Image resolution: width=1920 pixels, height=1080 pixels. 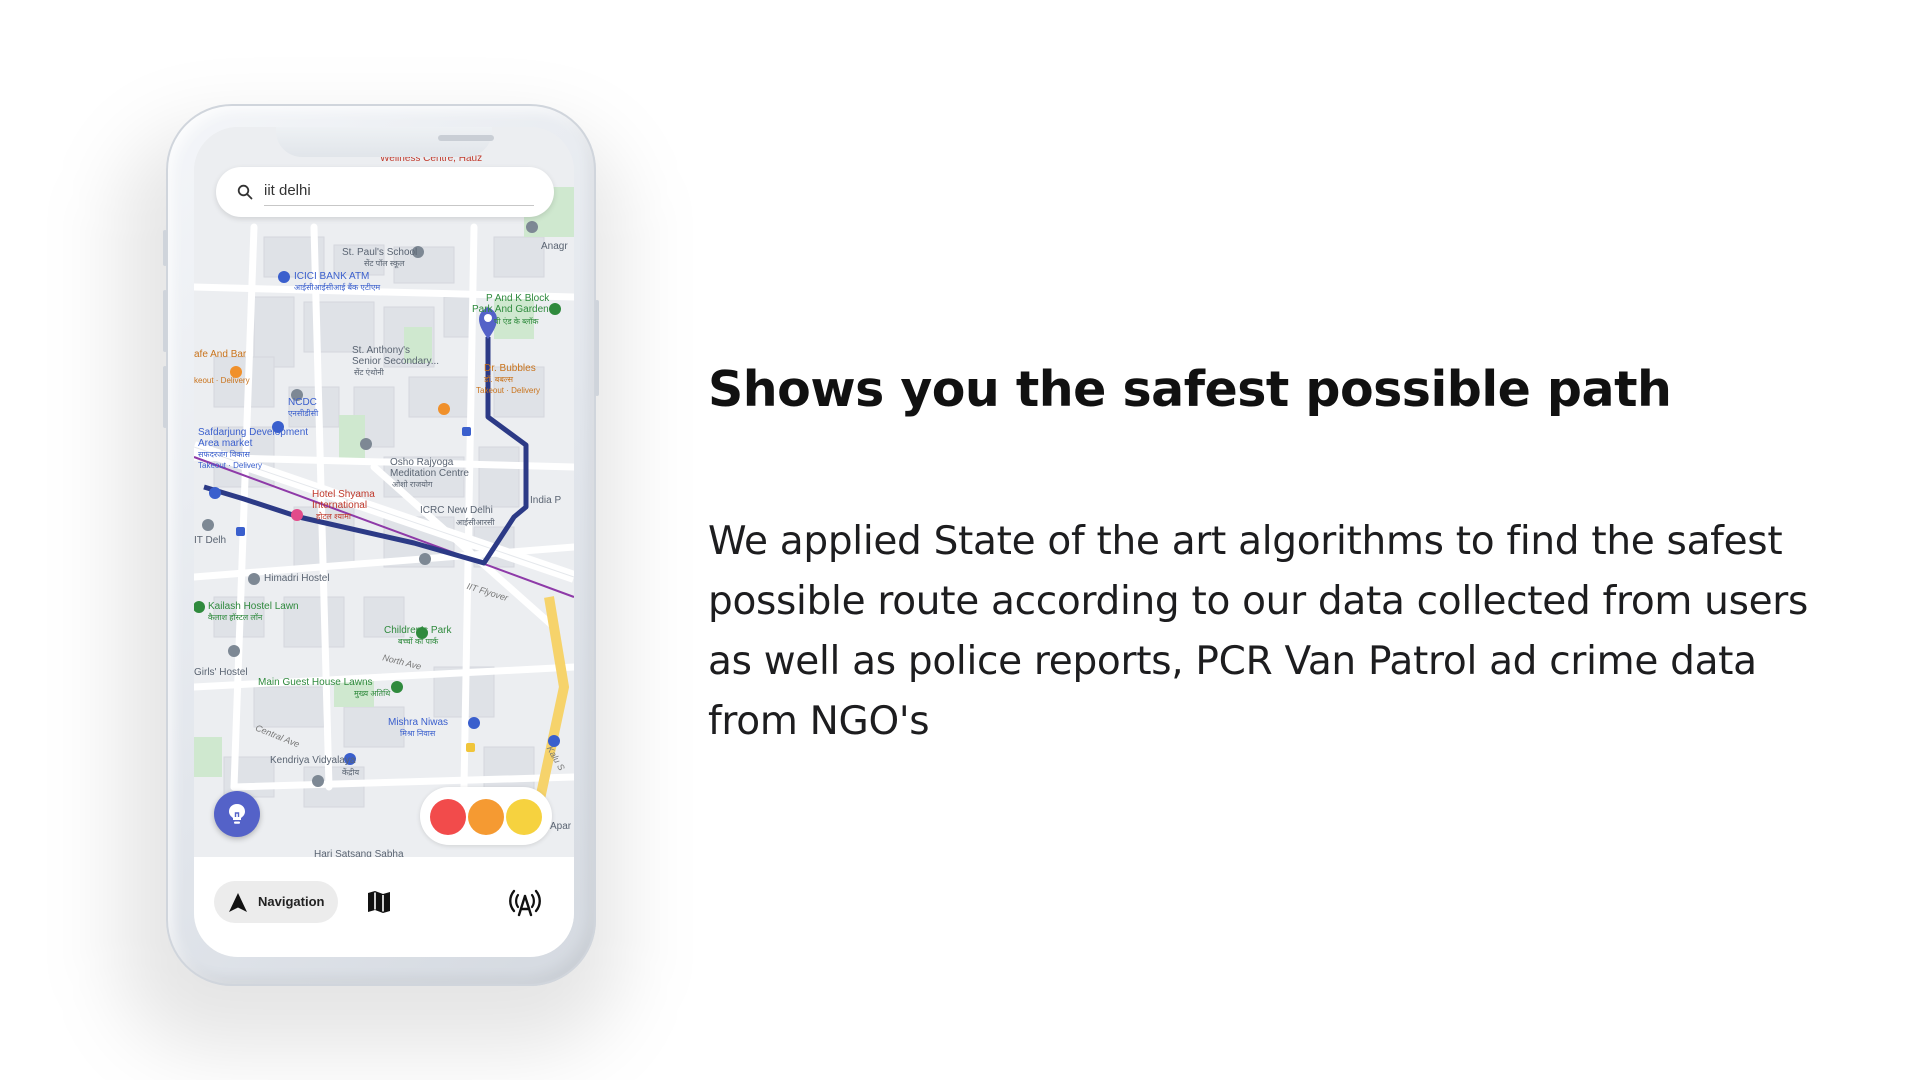 What do you see at coordinates (412, 484) in the screenshot?
I see `map-label-osho-hi: ओशो राजयोग` at bounding box center [412, 484].